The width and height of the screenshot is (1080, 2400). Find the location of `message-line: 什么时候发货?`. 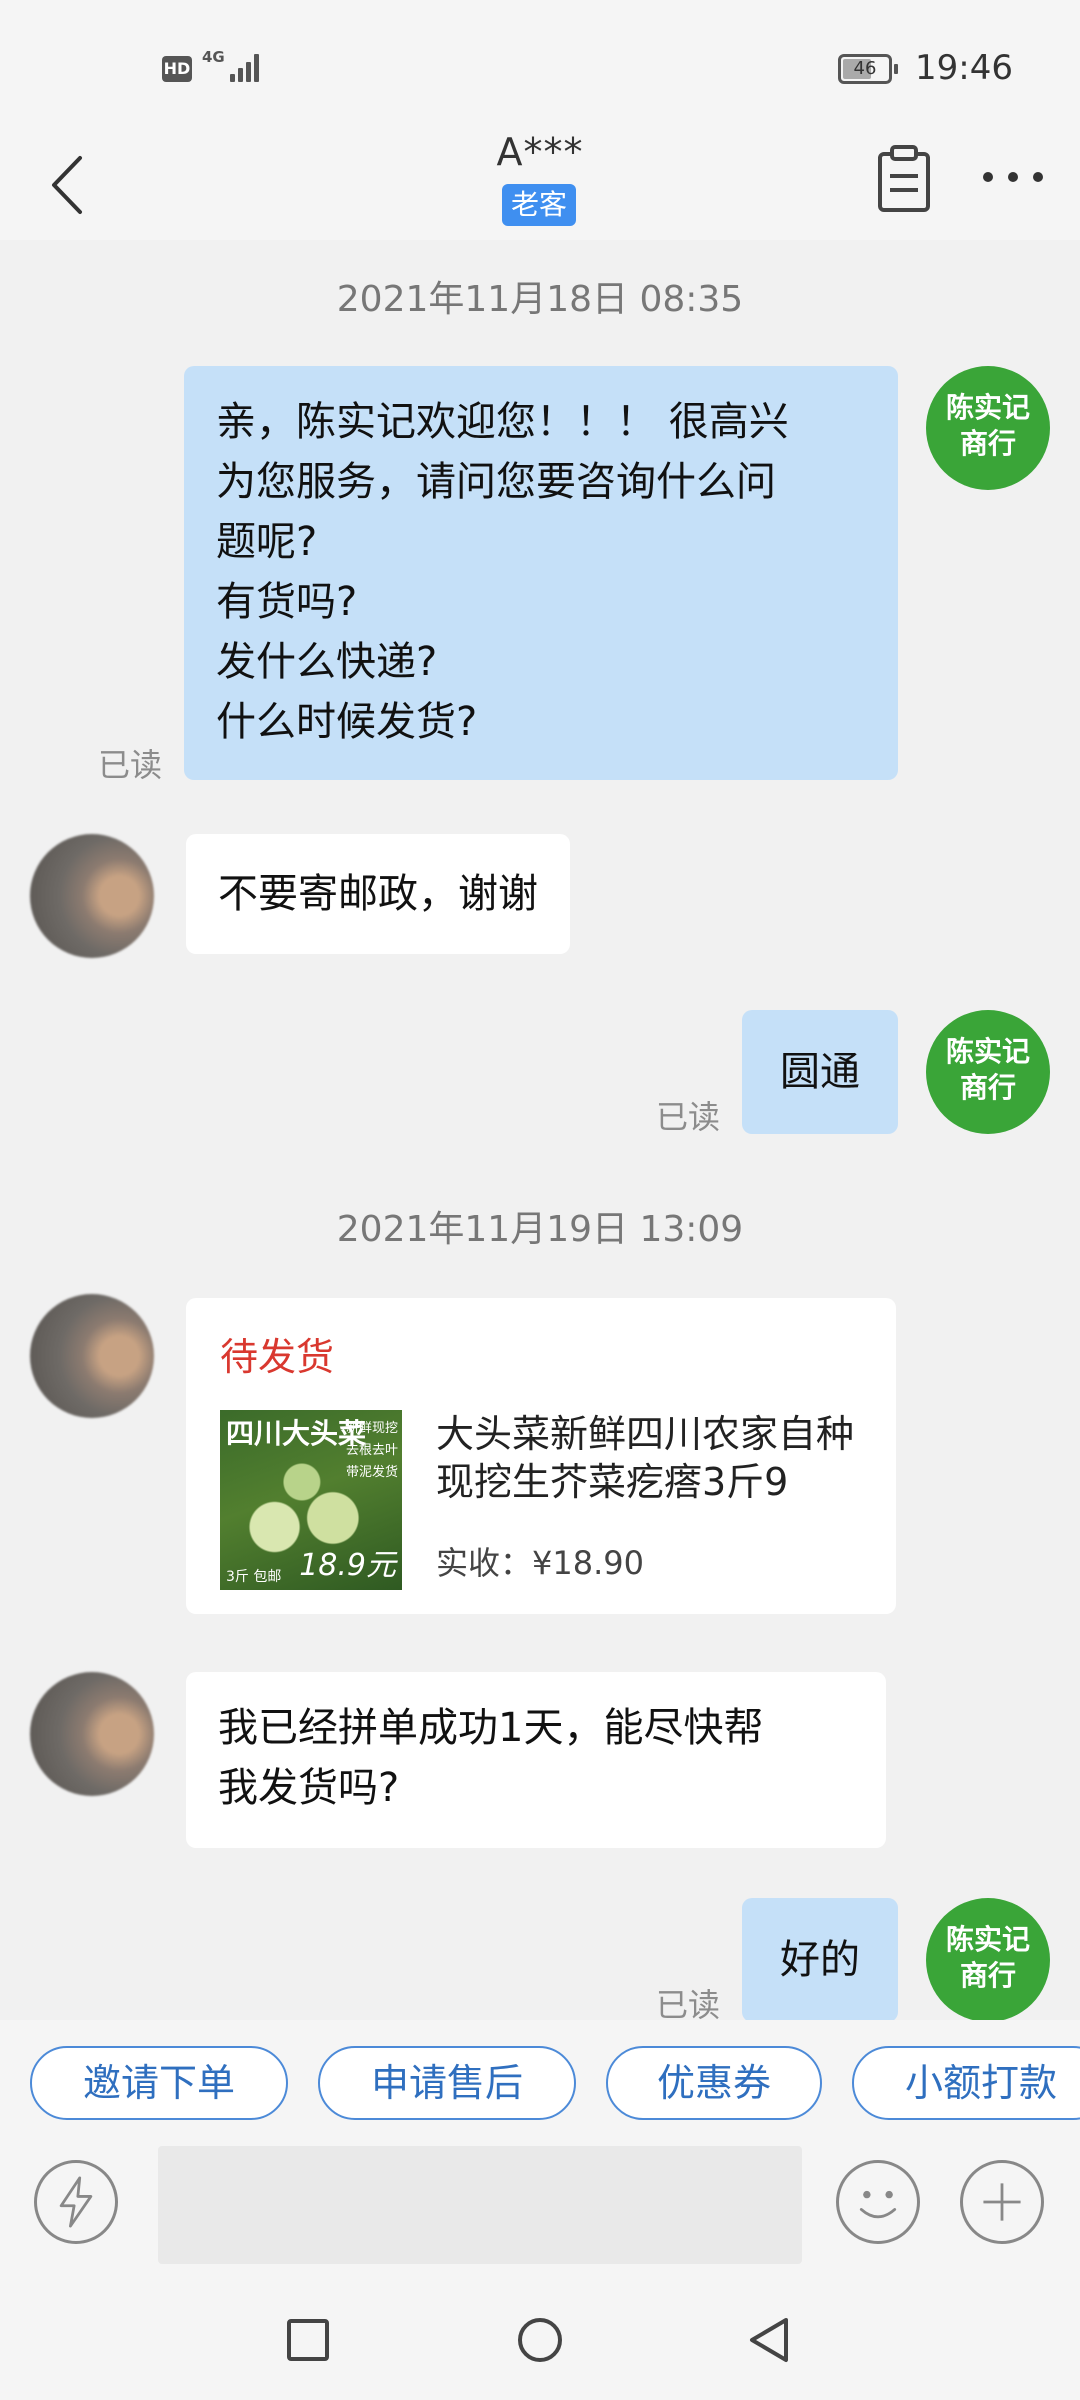

message-line: 什么时候发货? is located at coordinates (347, 722).